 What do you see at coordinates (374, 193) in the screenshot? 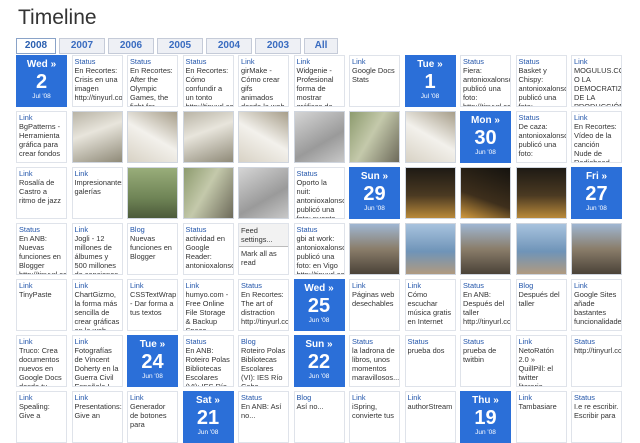
I see `date-marker: Sun » 29 Jun '08` at bounding box center [374, 193].